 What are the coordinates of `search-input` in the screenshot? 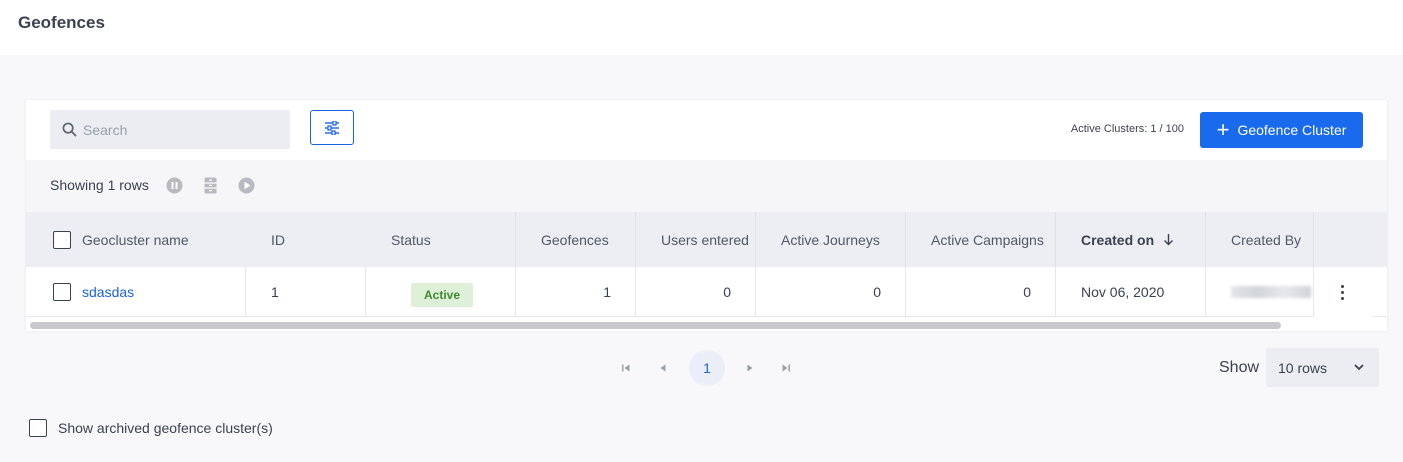 It's located at (178, 129).